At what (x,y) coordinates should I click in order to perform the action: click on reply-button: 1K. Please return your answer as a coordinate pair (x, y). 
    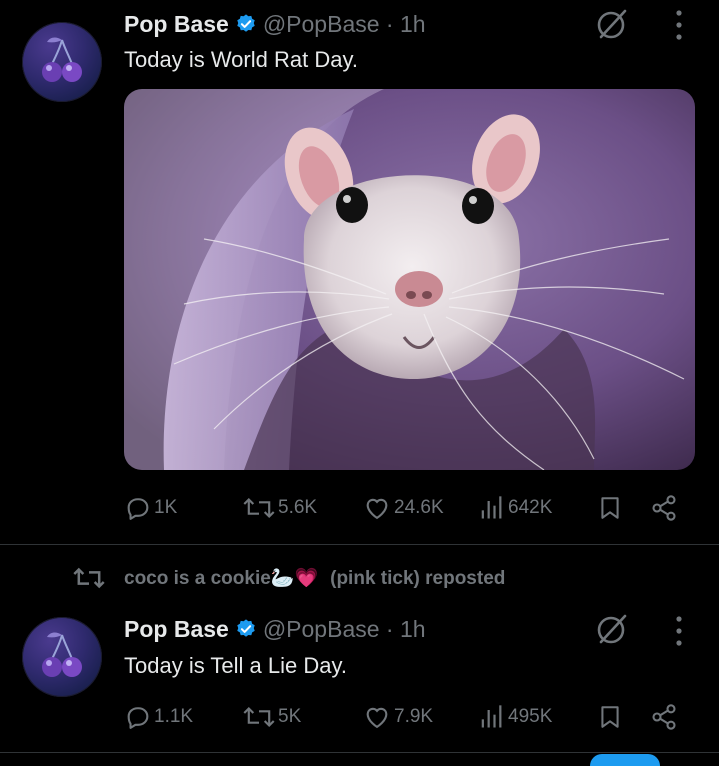
    Looking at the image, I should click on (150, 508).